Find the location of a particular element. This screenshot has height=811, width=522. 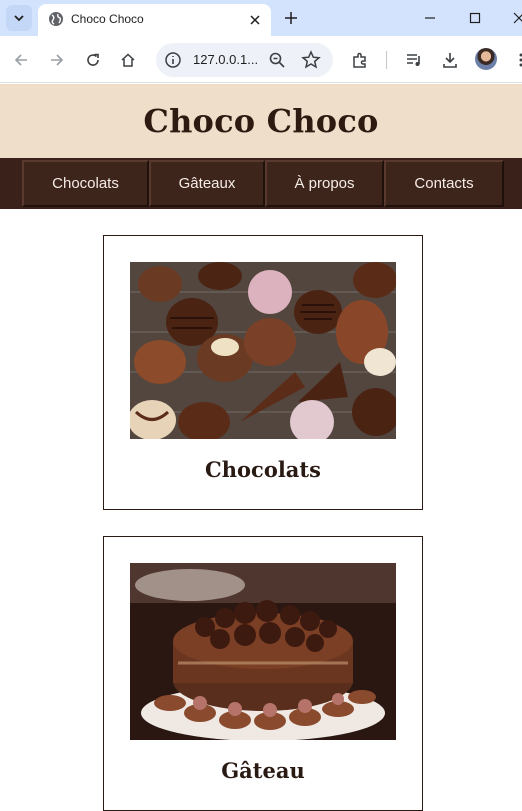

window-minimize-button is located at coordinates (430, 18).